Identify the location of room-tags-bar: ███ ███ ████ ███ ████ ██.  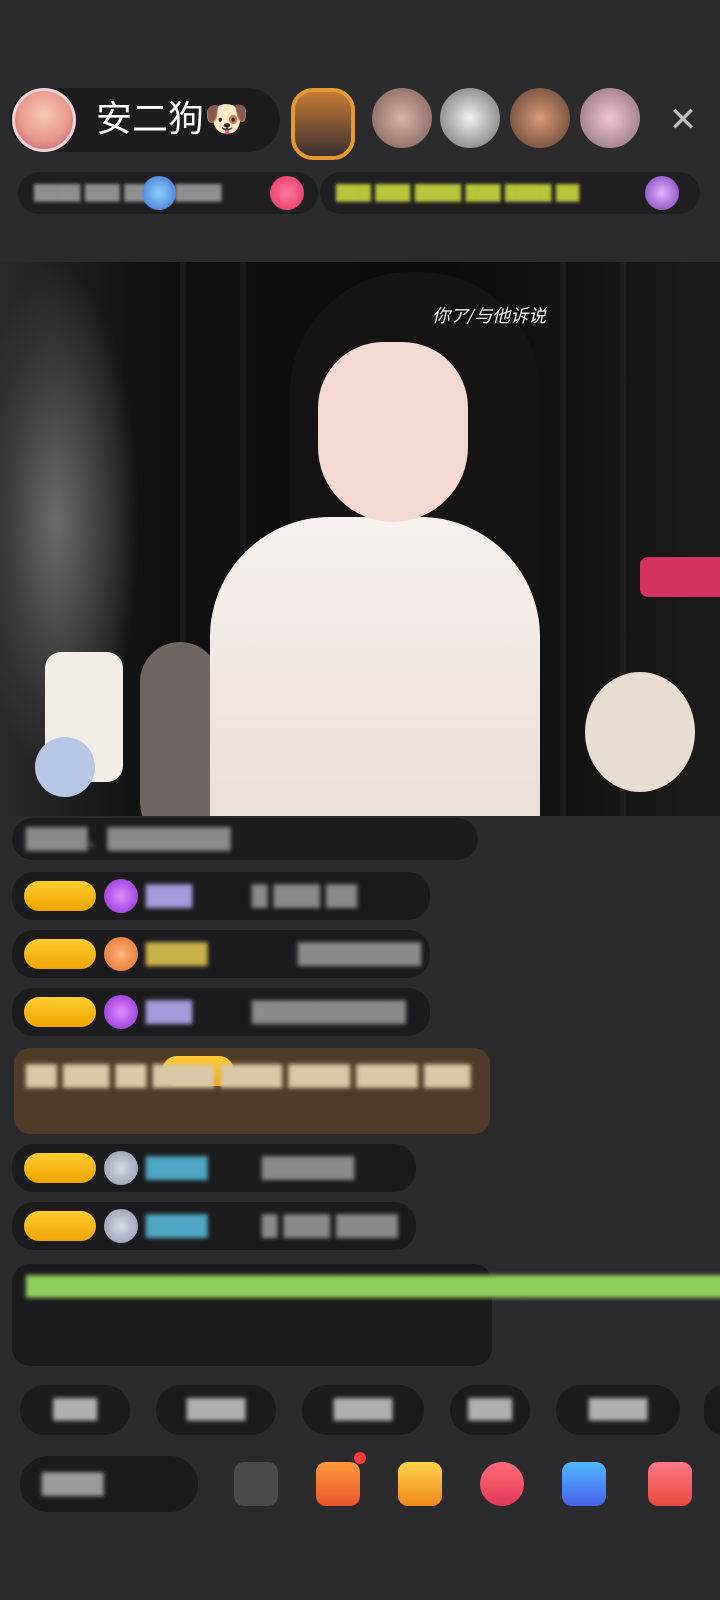
(510, 193).